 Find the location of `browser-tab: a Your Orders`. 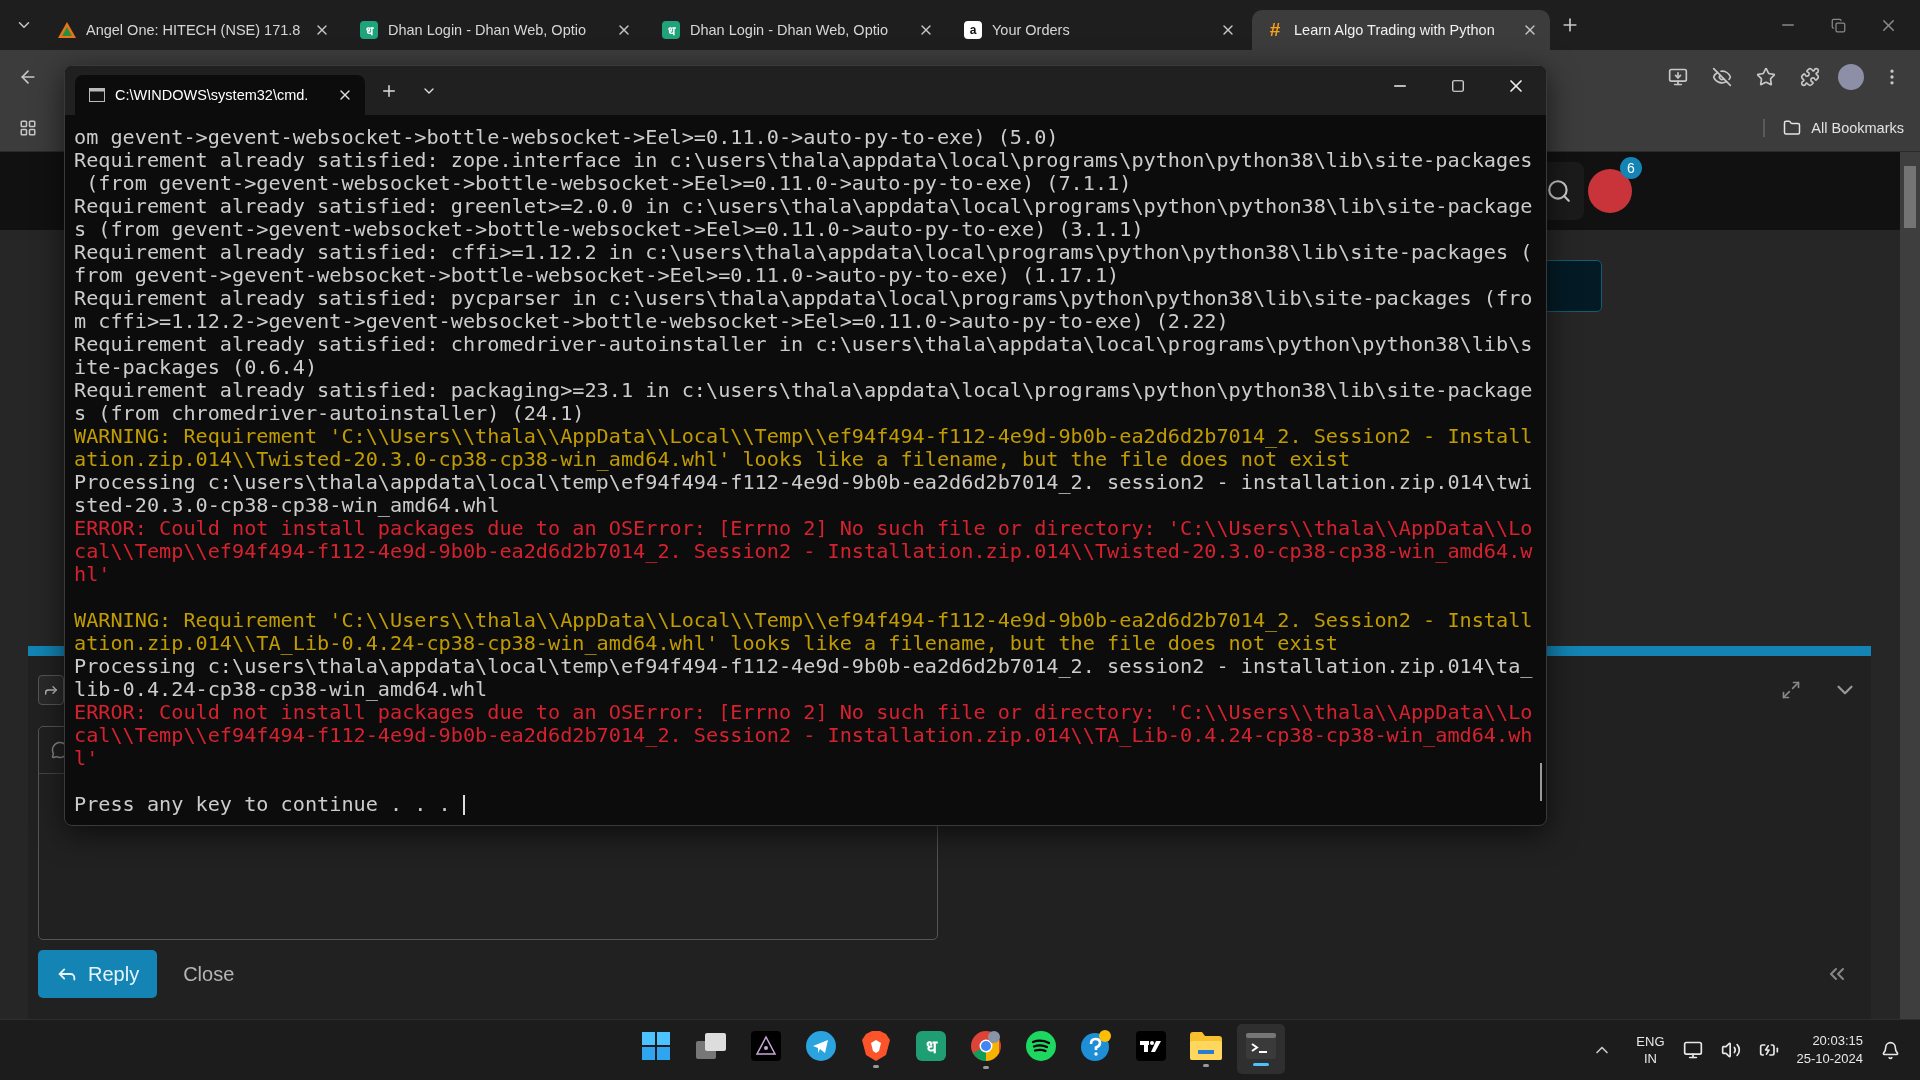

browser-tab: a Your Orders is located at coordinates (1099, 30).